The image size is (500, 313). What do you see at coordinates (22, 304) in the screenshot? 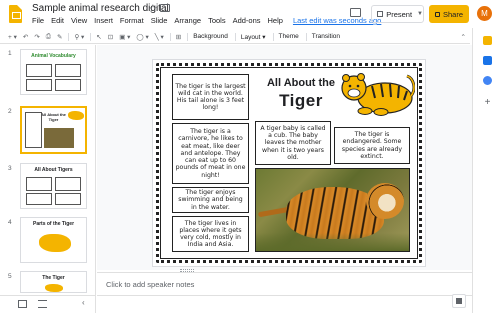
I see `grid-view-icon` at bounding box center [22, 304].